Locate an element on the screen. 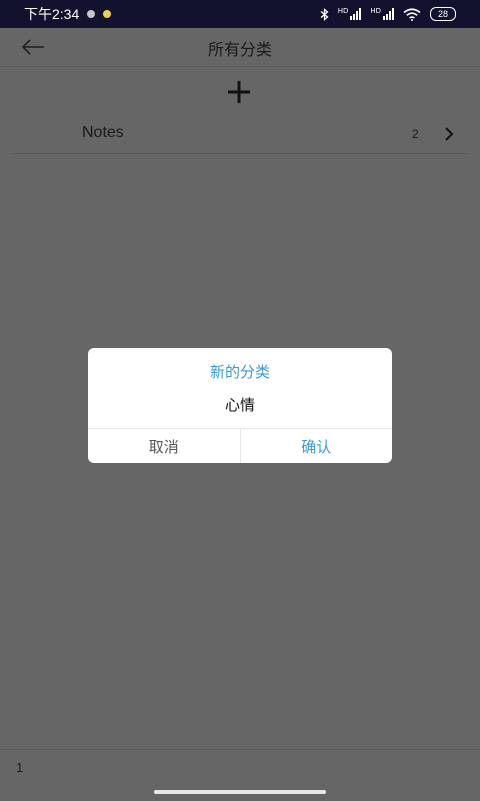 The image size is (480, 801). battery-level: 28 is located at coordinates (442, 14).